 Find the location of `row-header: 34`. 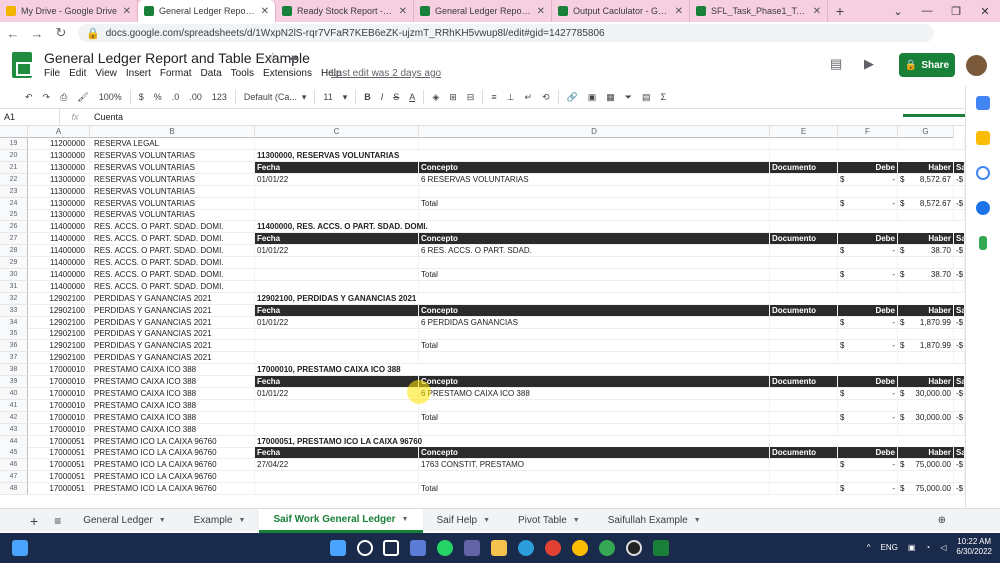

row-header: 34 is located at coordinates (14, 322).